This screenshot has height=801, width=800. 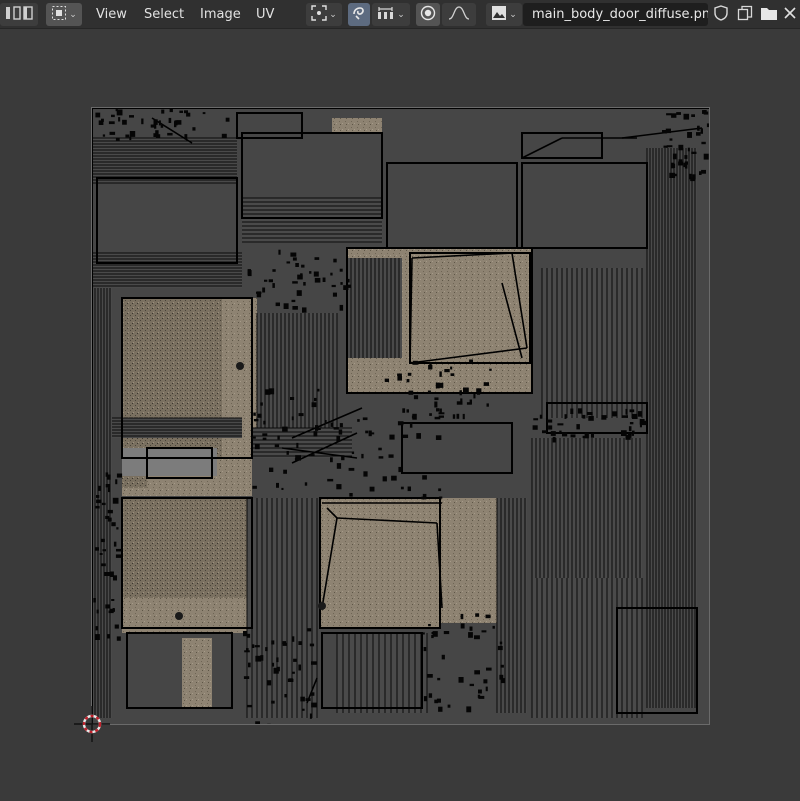 I want to click on falloff-curve-icon, so click(x=459, y=14).